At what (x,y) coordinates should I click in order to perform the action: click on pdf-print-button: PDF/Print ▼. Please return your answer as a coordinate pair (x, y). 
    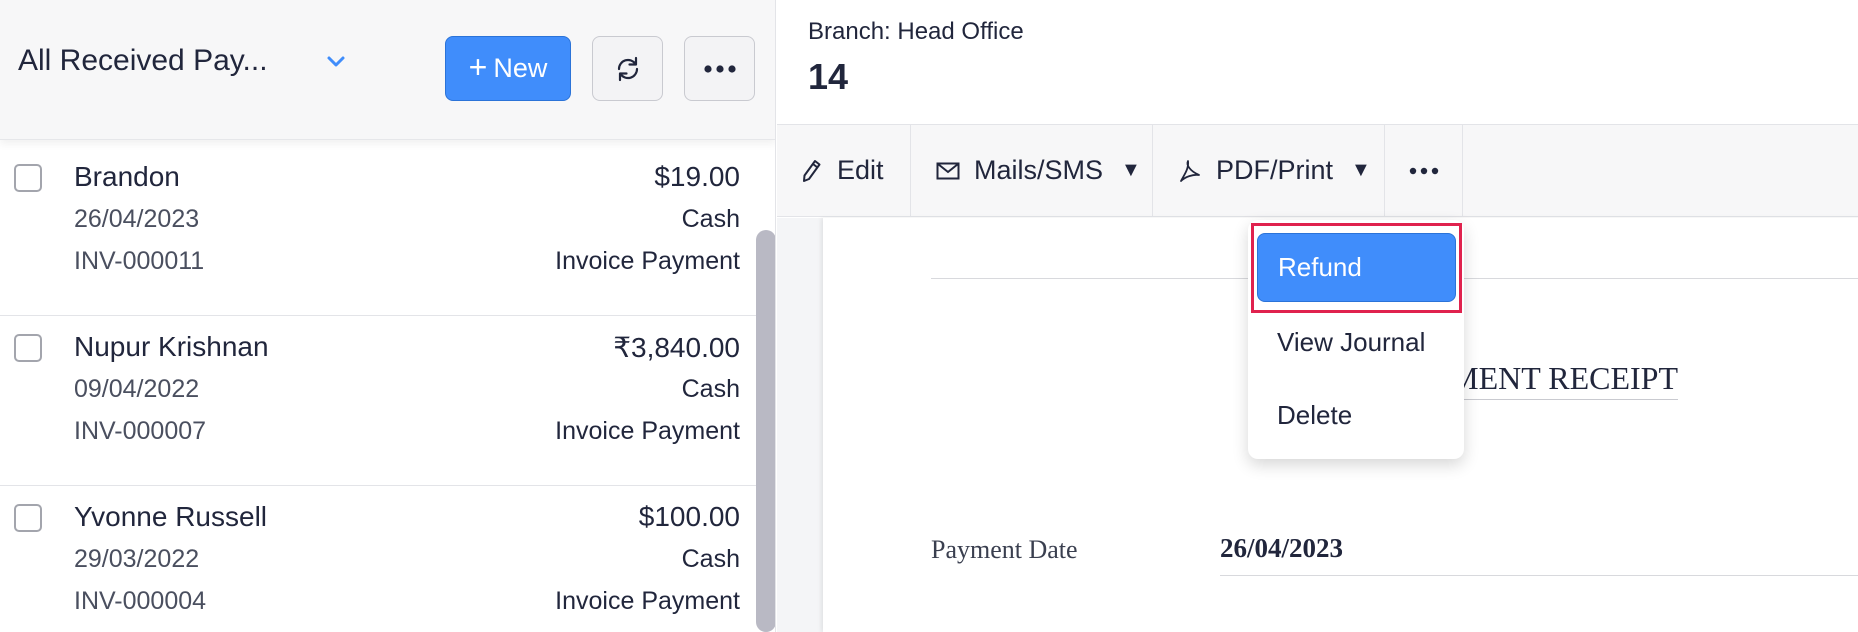
    Looking at the image, I should click on (1269, 170).